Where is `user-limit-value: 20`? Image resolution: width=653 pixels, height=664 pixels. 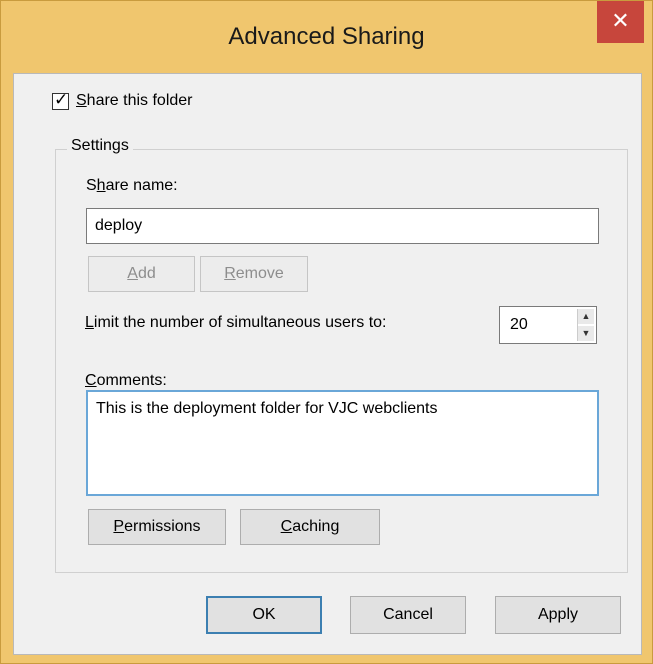
user-limit-value: 20 is located at coordinates (519, 324).